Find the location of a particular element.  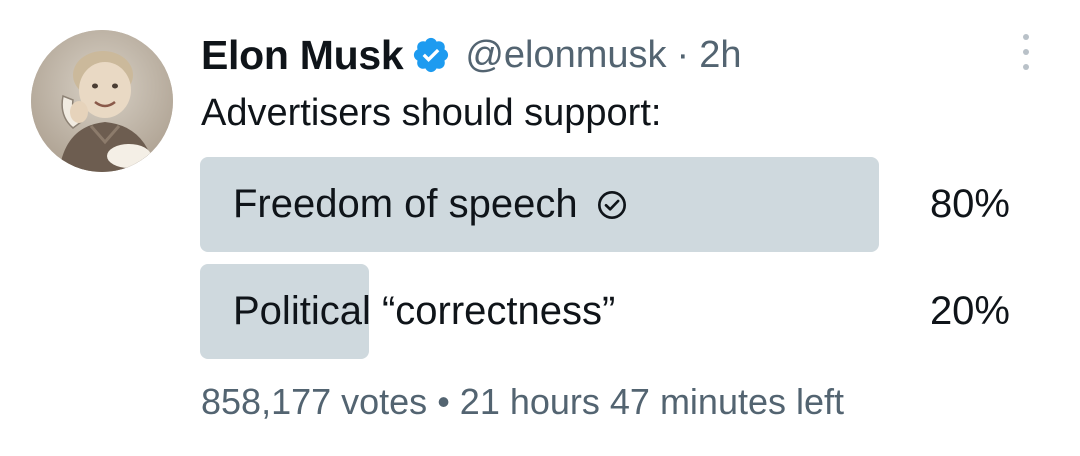

poll-option-percent: 20% is located at coordinates (969, 311).